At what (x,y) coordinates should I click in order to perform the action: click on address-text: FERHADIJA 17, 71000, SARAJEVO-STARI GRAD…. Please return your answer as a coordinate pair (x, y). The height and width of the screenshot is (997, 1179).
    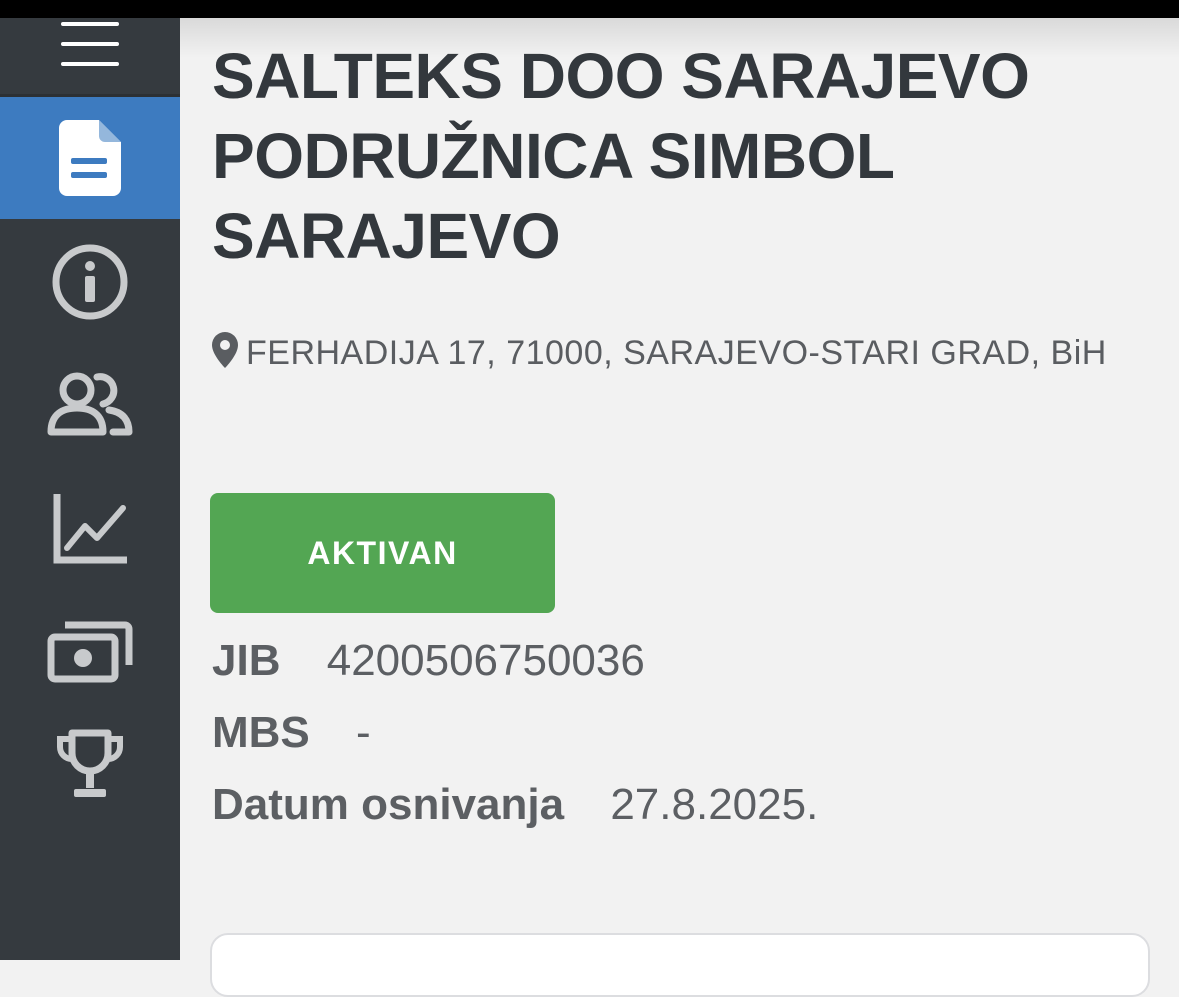
    Looking at the image, I should click on (676, 353).